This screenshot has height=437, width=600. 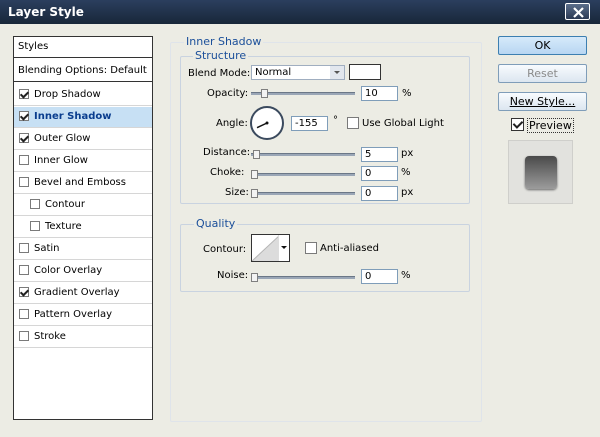 What do you see at coordinates (550, 125) in the screenshot?
I see `preview-label: Preview` at bounding box center [550, 125].